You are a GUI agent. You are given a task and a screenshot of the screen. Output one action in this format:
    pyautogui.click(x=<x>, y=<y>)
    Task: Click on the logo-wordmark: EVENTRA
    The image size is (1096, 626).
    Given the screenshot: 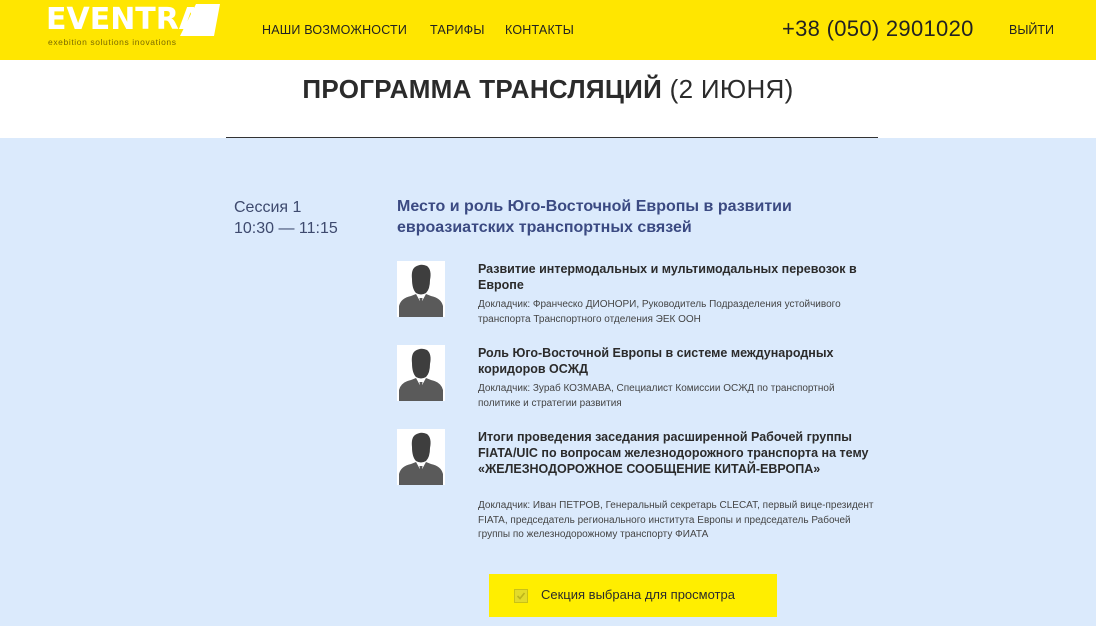 What is the action you would take?
    pyautogui.click(x=124, y=19)
    